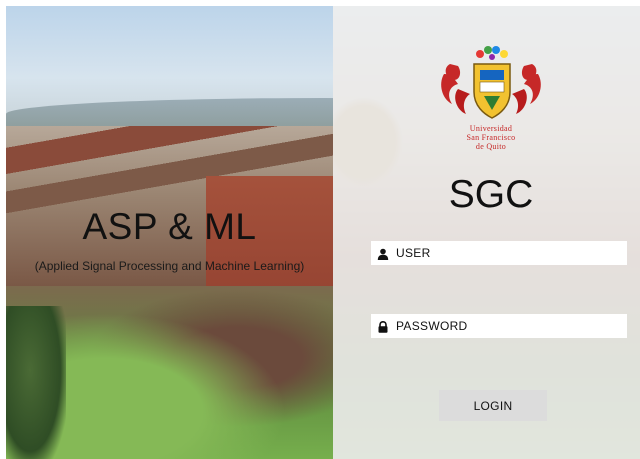 The width and height of the screenshot is (640, 459). What do you see at coordinates (499, 326) in the screenshot?
I see `password-field: PASSWORD` at bounding box center [499, 326].